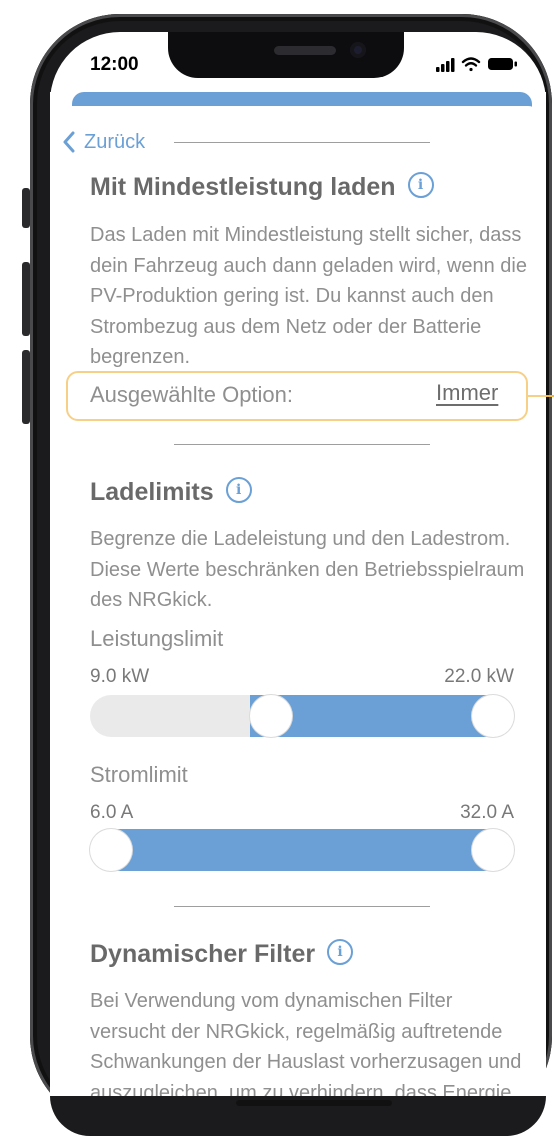 The height and width of the screenshot is (1136, 554). Describe the element at coordinates (445, 65) in the screenshot. I see `signal-icon` at that location.